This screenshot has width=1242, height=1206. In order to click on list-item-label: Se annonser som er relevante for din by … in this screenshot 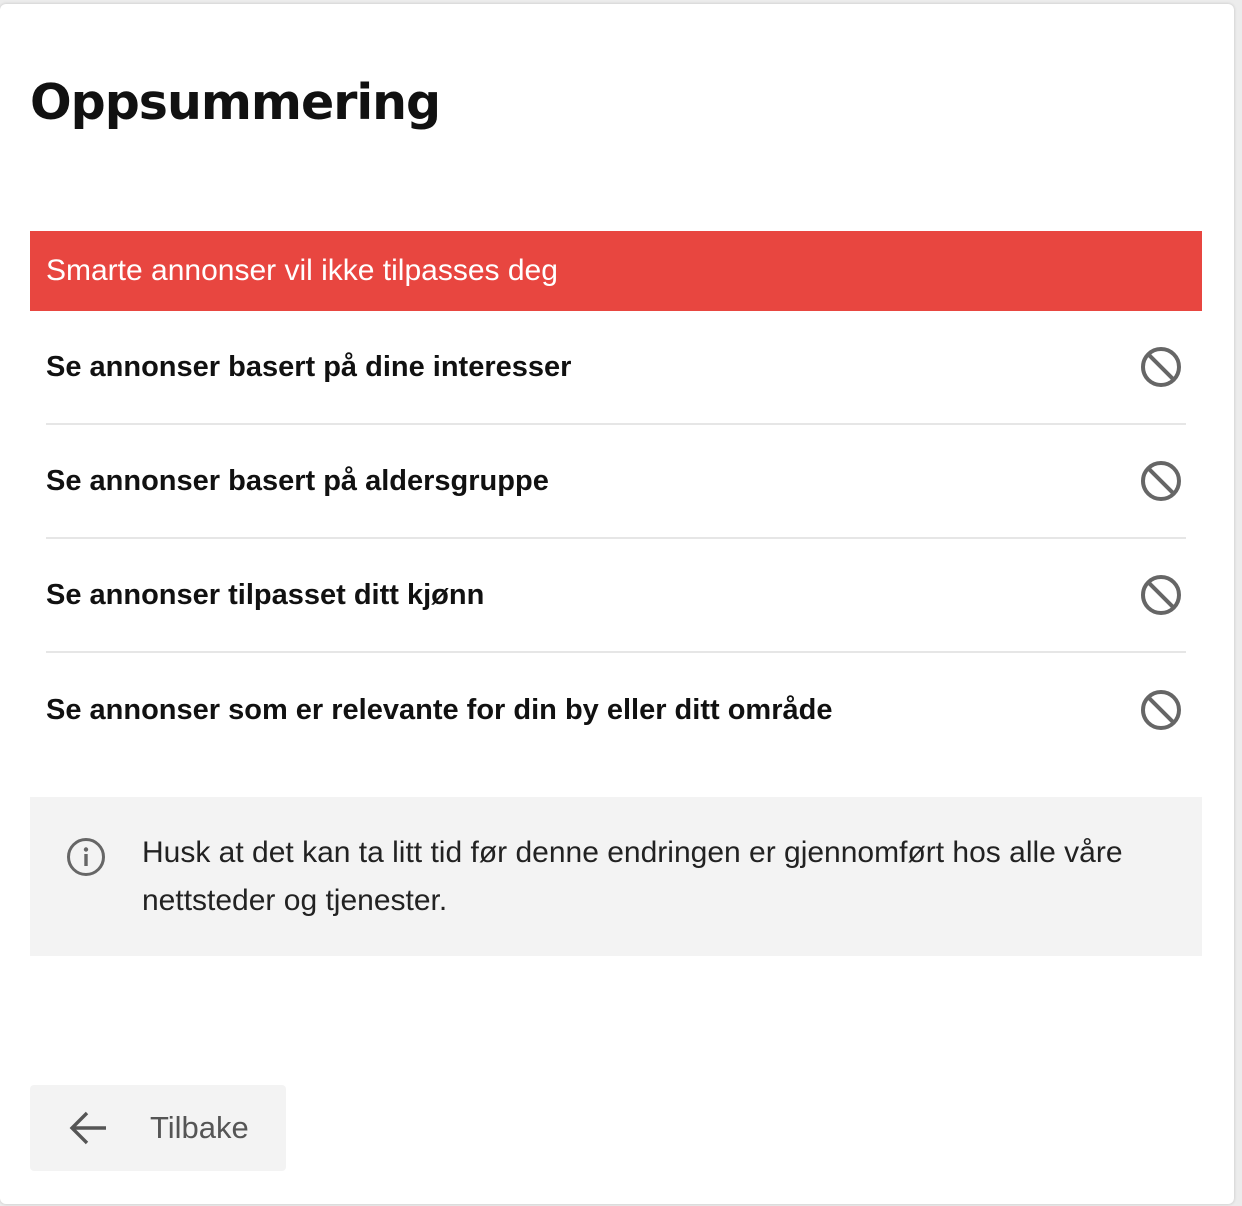, I will do `click(439, 709)`.